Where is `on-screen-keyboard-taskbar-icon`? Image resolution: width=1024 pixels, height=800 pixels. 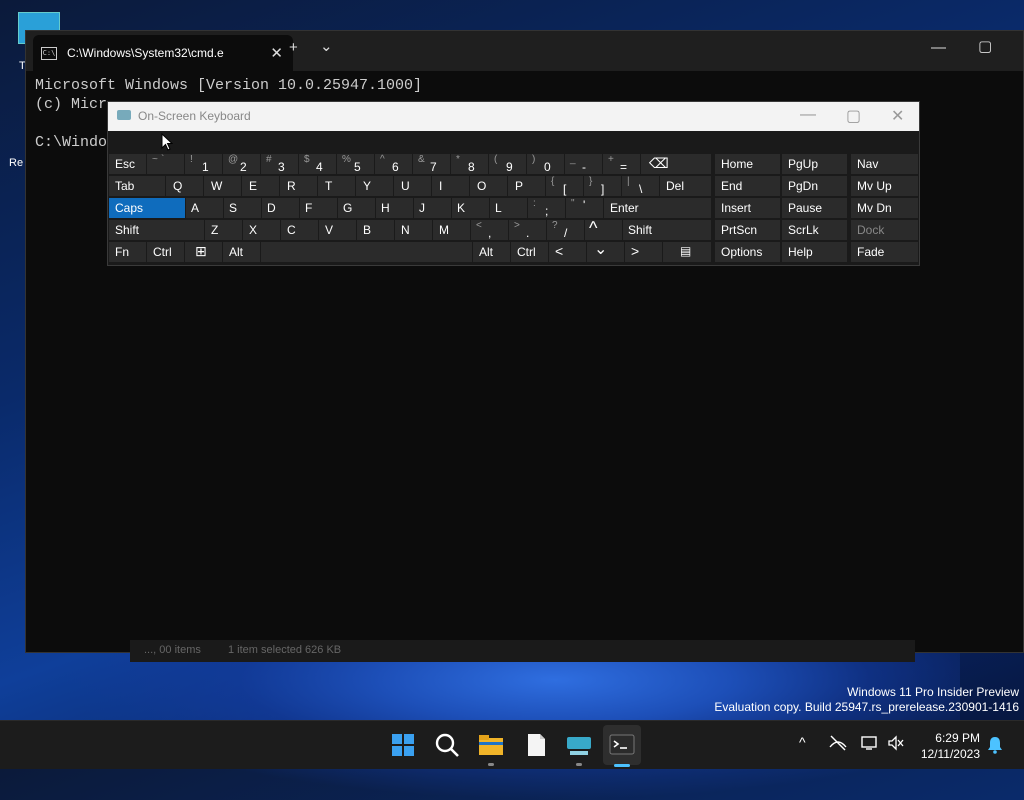
on-screen-keyboard-taskbar-icon is located at coordinates (579, 745).